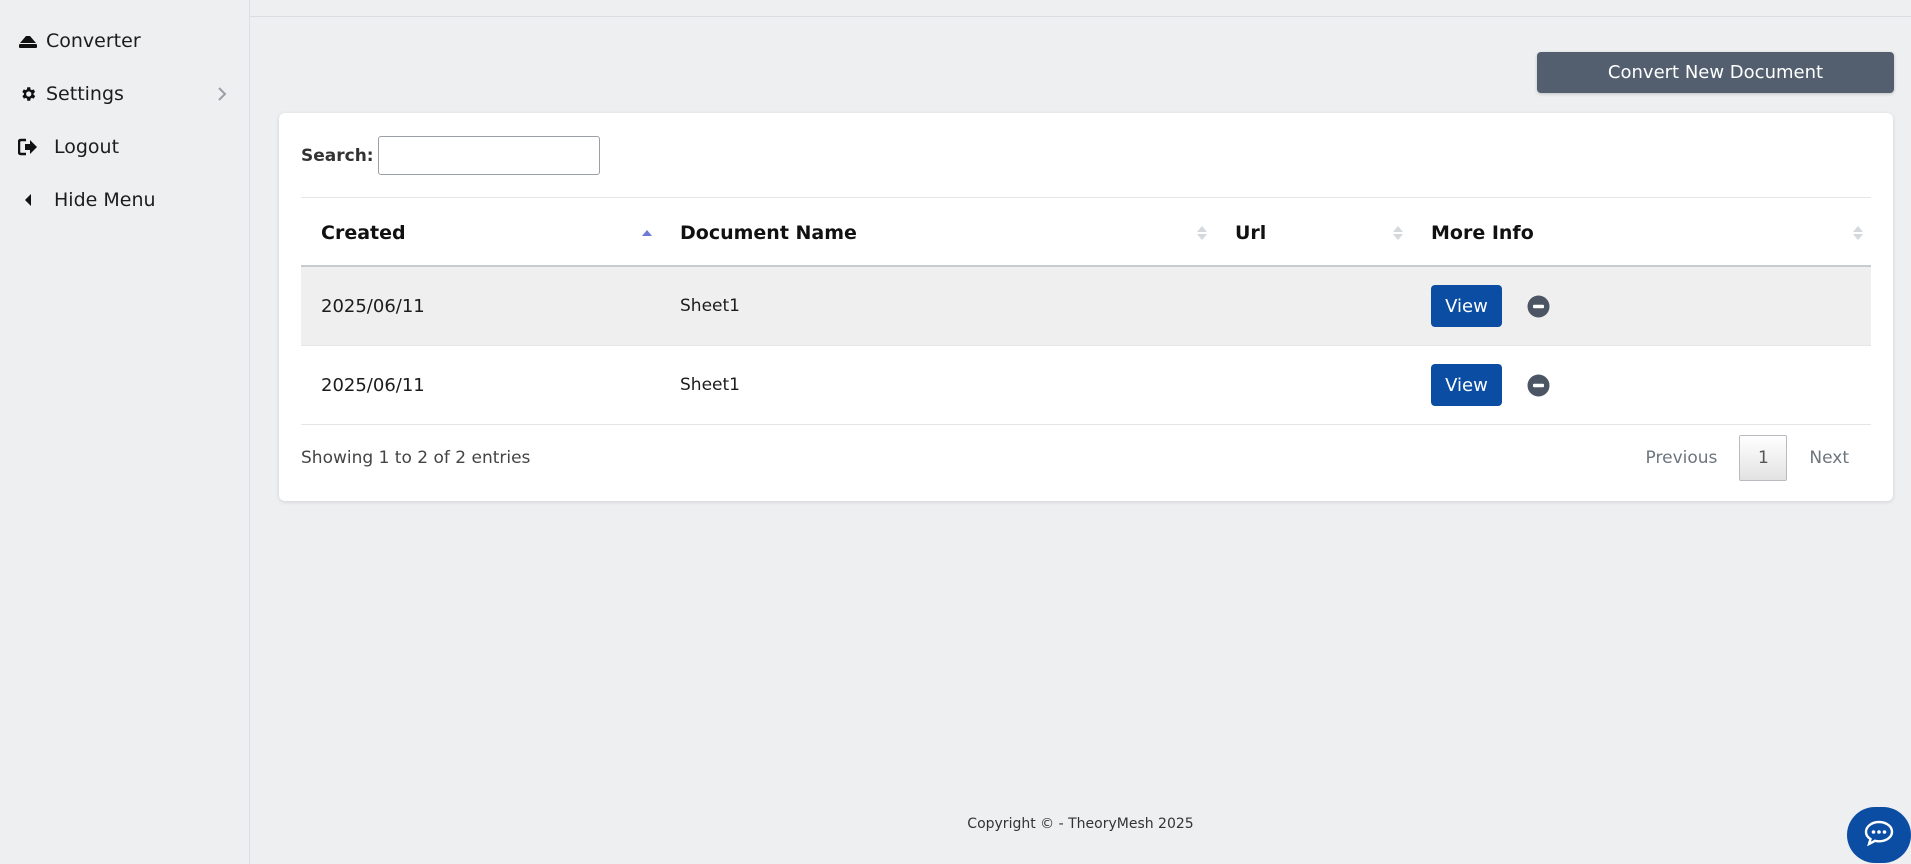  What do you see at coordinates (28, 147) in the screenshot?
I see `logout-icon` at bounding box center [28, 147].